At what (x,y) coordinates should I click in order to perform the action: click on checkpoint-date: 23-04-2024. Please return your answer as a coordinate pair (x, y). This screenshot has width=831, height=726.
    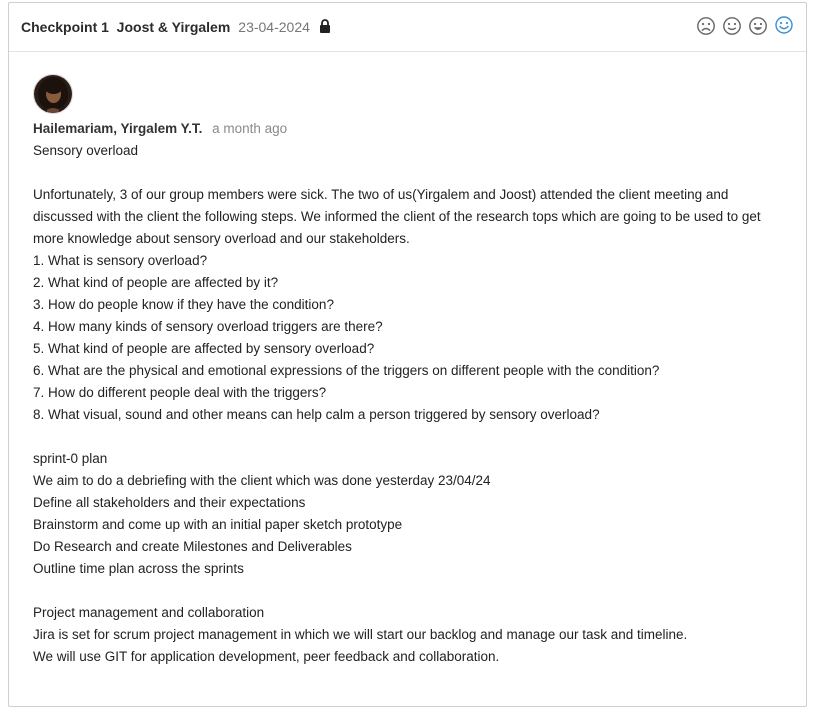
    Looking at the image, I should click on (274, 27).